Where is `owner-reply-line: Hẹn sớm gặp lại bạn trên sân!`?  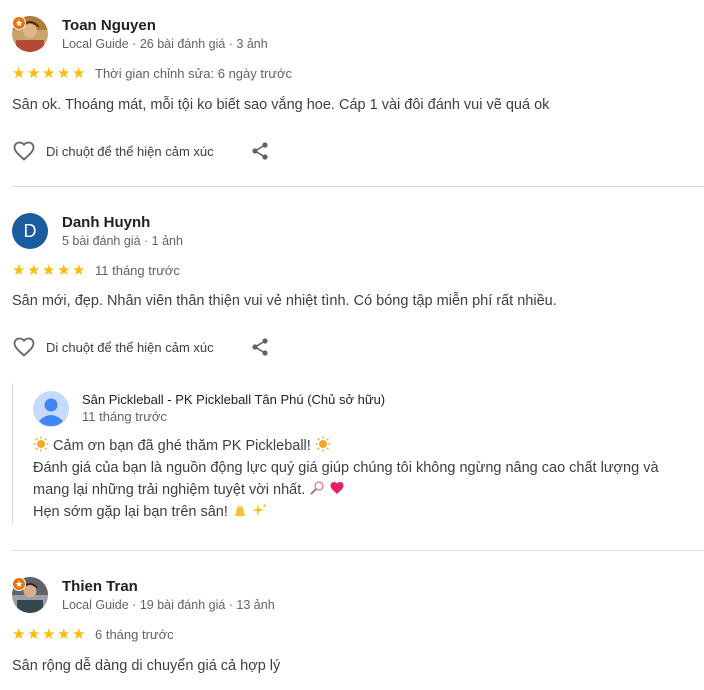 owner-reply-line: Hẹn sớm gặp lại bạn trên sân! is located at coordinates (150, 513).